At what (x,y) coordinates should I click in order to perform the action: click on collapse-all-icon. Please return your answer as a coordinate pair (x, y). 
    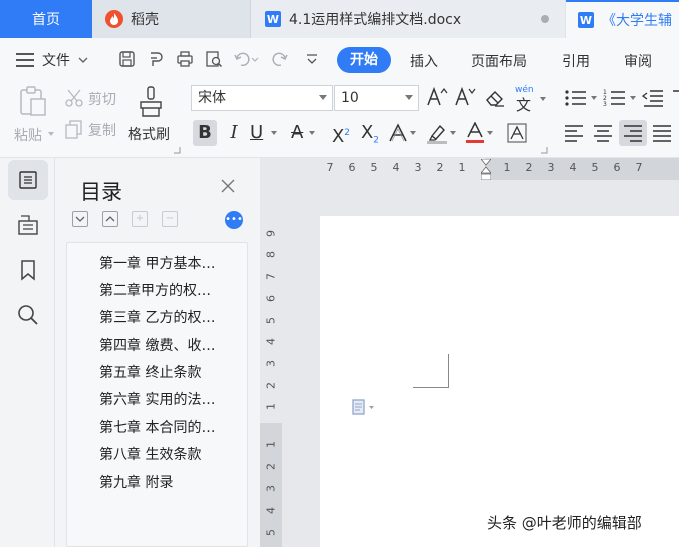
    Looking at the image, I should click on (110, 219).